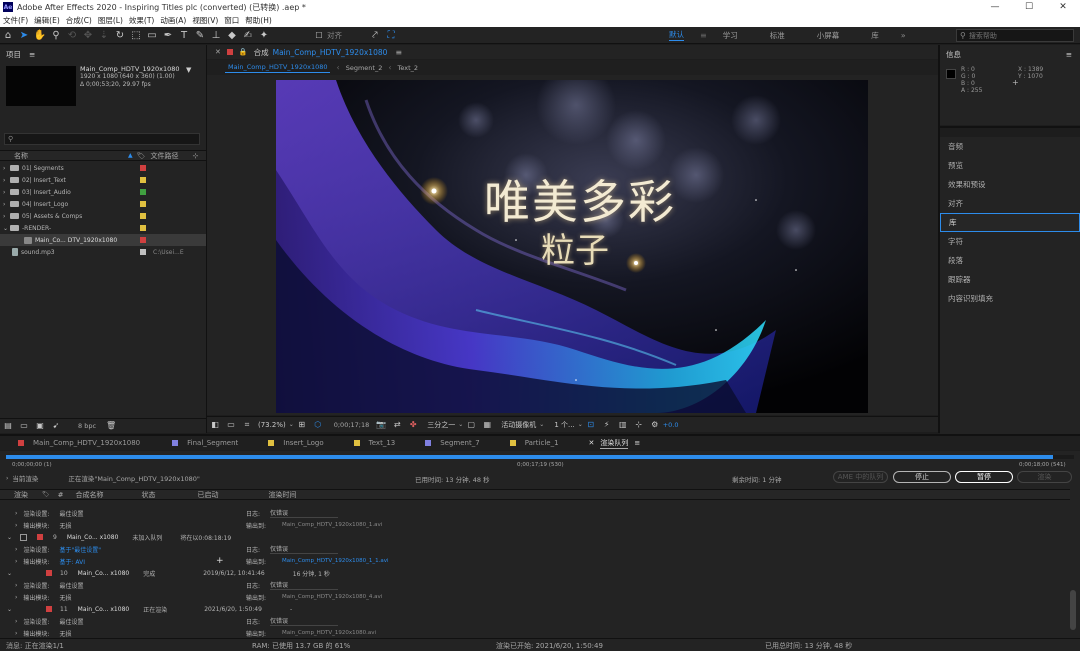 The height and width of the screenshot is (651, 1080). What do you see at coordinates (8, 426) in the screenshot?
I see `interpret-footage-icon: ▤` at bounding box center [8, 426].